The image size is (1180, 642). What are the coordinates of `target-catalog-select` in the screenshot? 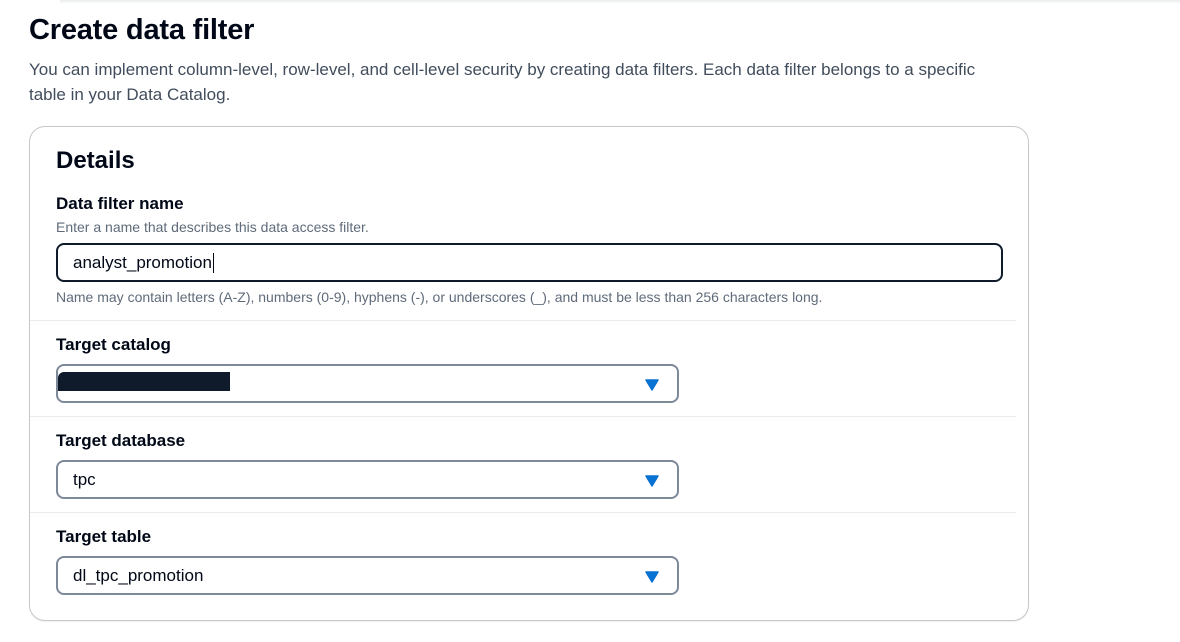 It's located at (367, 383).